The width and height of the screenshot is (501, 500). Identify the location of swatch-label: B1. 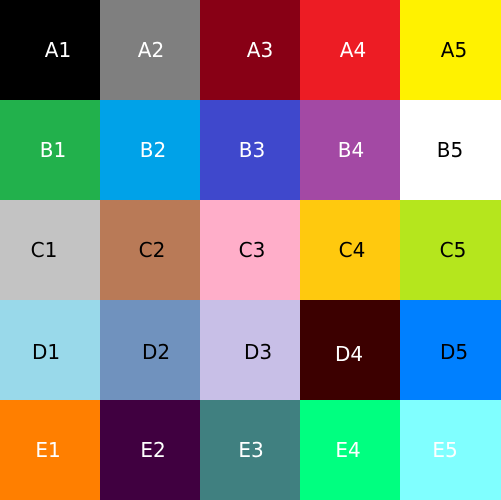
(53, 150).